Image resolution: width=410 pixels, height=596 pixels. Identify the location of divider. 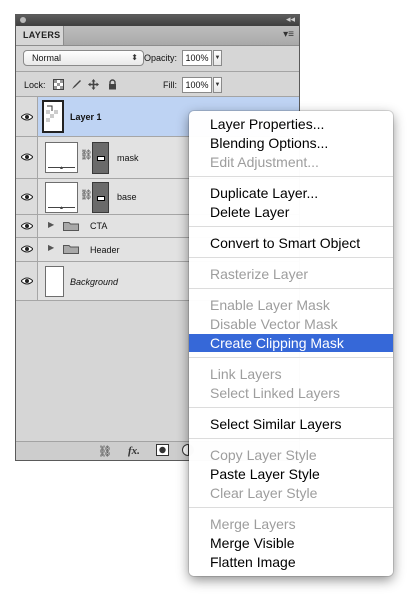
(157, 71).